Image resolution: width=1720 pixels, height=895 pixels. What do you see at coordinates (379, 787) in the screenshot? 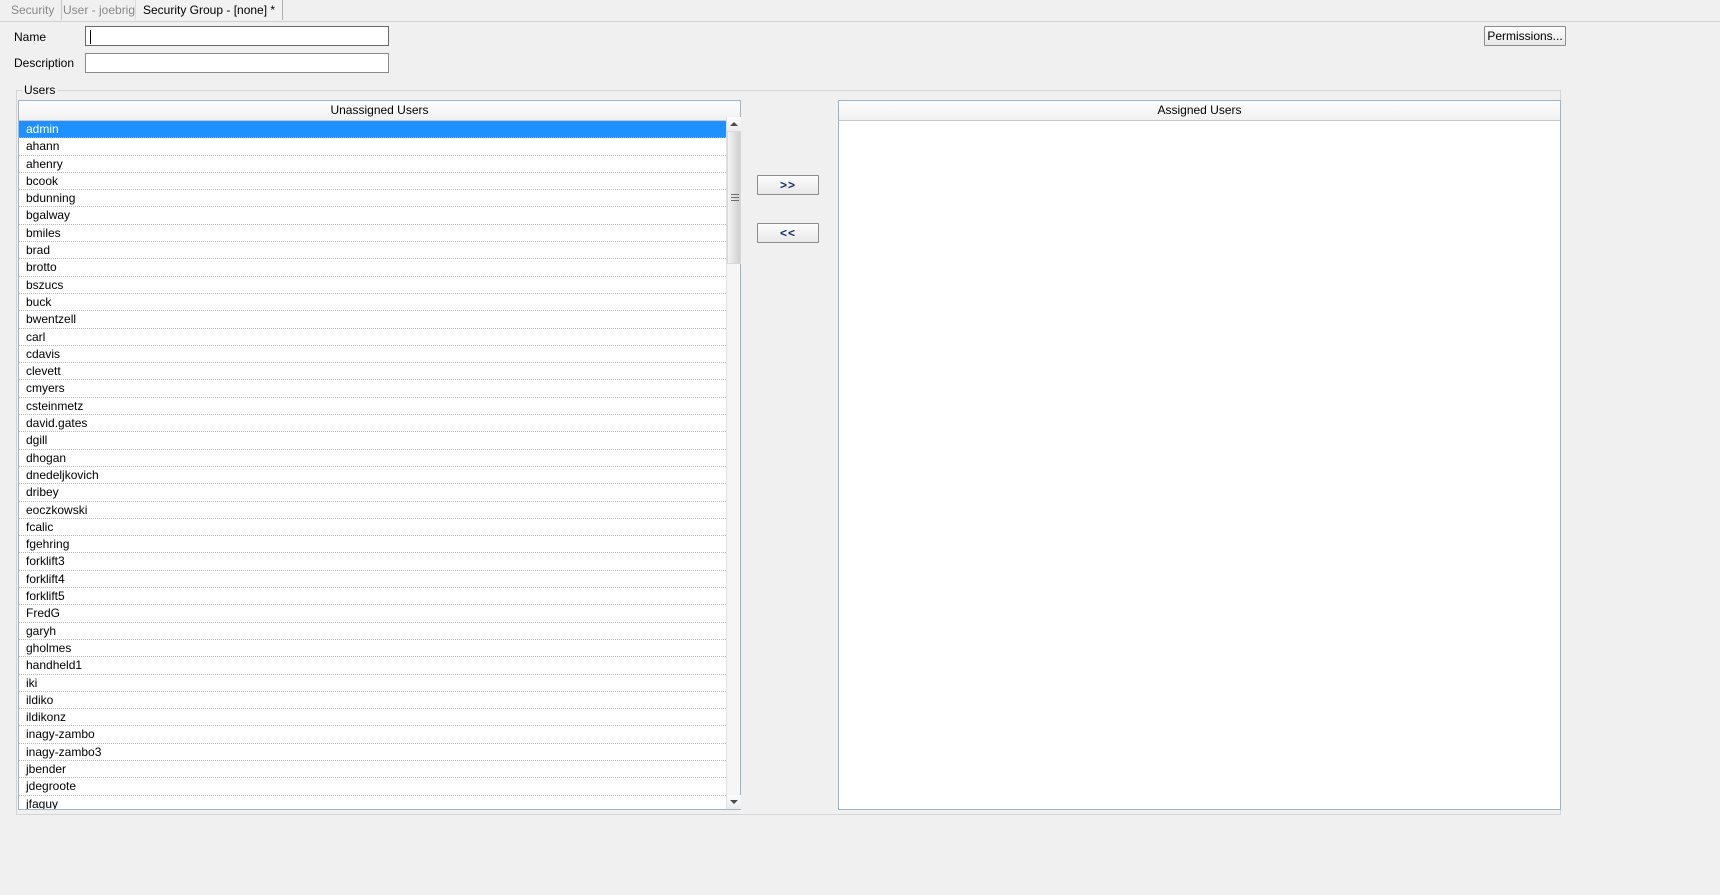
I see `list-item: jdegroote` at bounding box center [379, 787].